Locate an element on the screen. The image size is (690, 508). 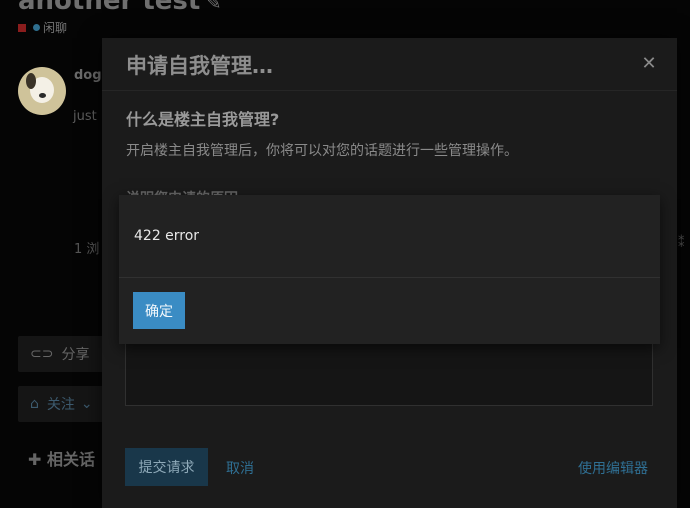
related-icon: ✚ is located at coordinates (37, 459).